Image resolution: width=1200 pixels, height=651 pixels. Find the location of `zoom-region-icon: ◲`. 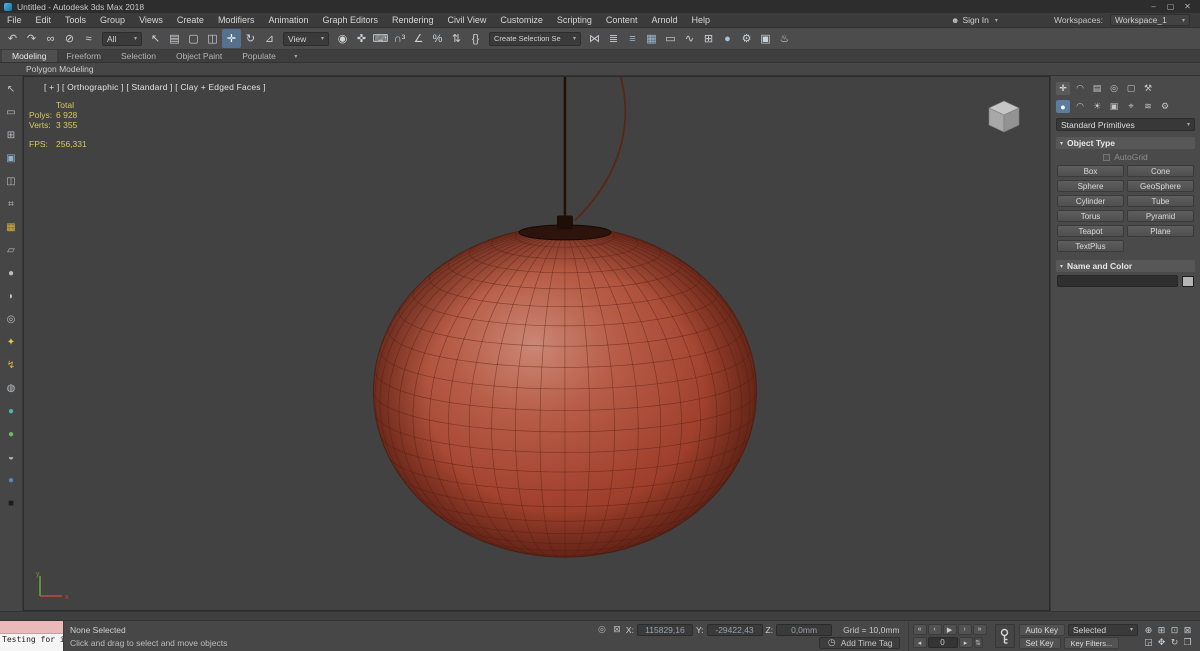

zoom-region-icon: ◲ is located at coordinates (1148, 642).